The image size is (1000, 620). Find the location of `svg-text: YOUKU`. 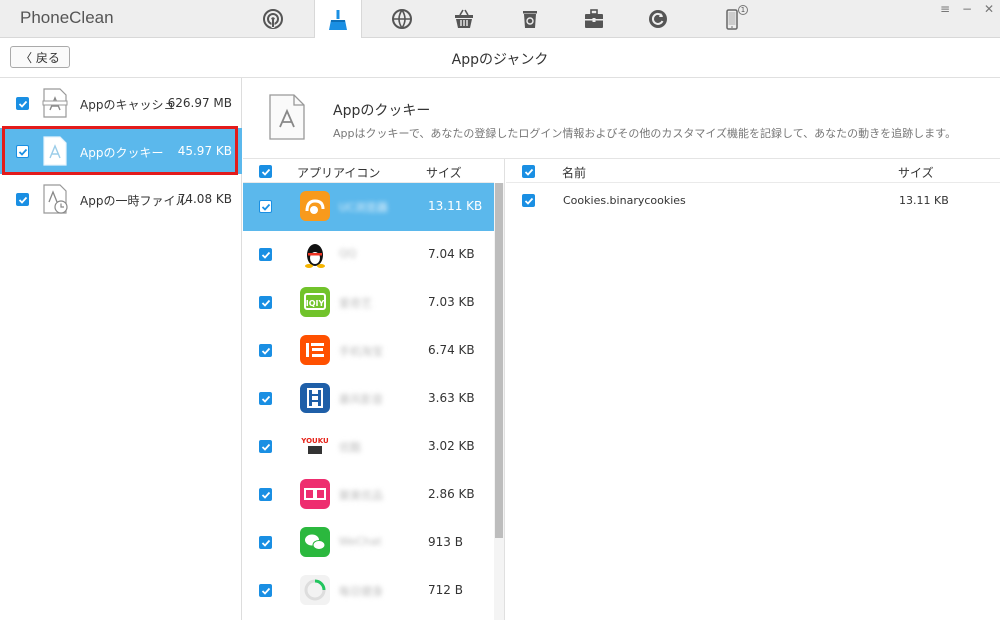

svg-text: YOUKU is located at coordinates (314, 441).